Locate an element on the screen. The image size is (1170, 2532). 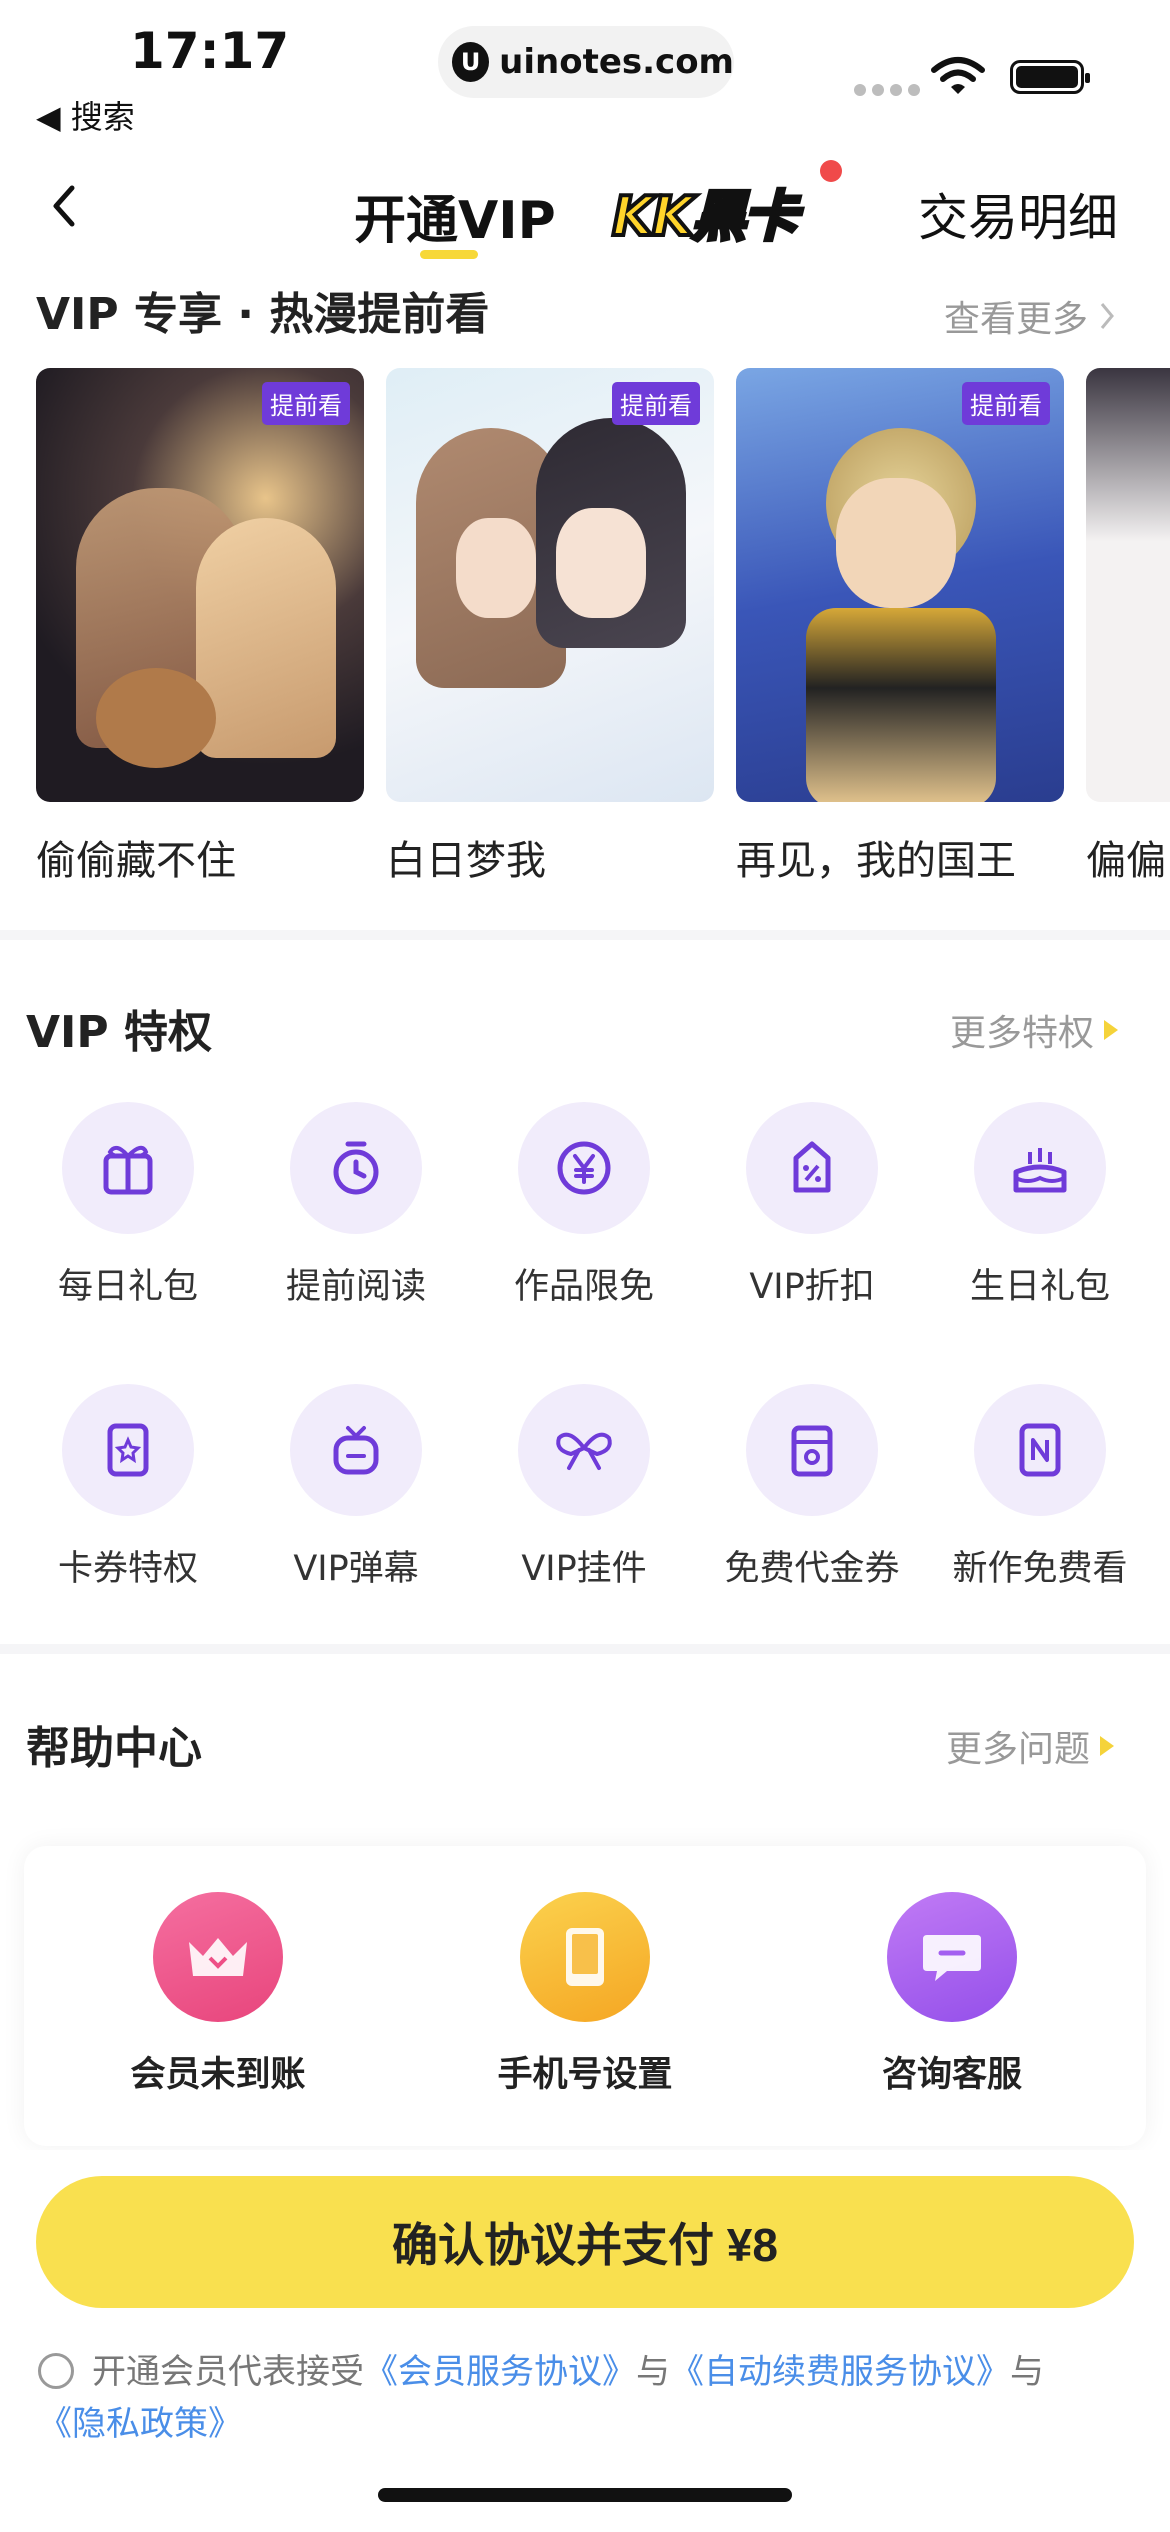
url-text: uinotes.com is located at coordinates (616, 62).